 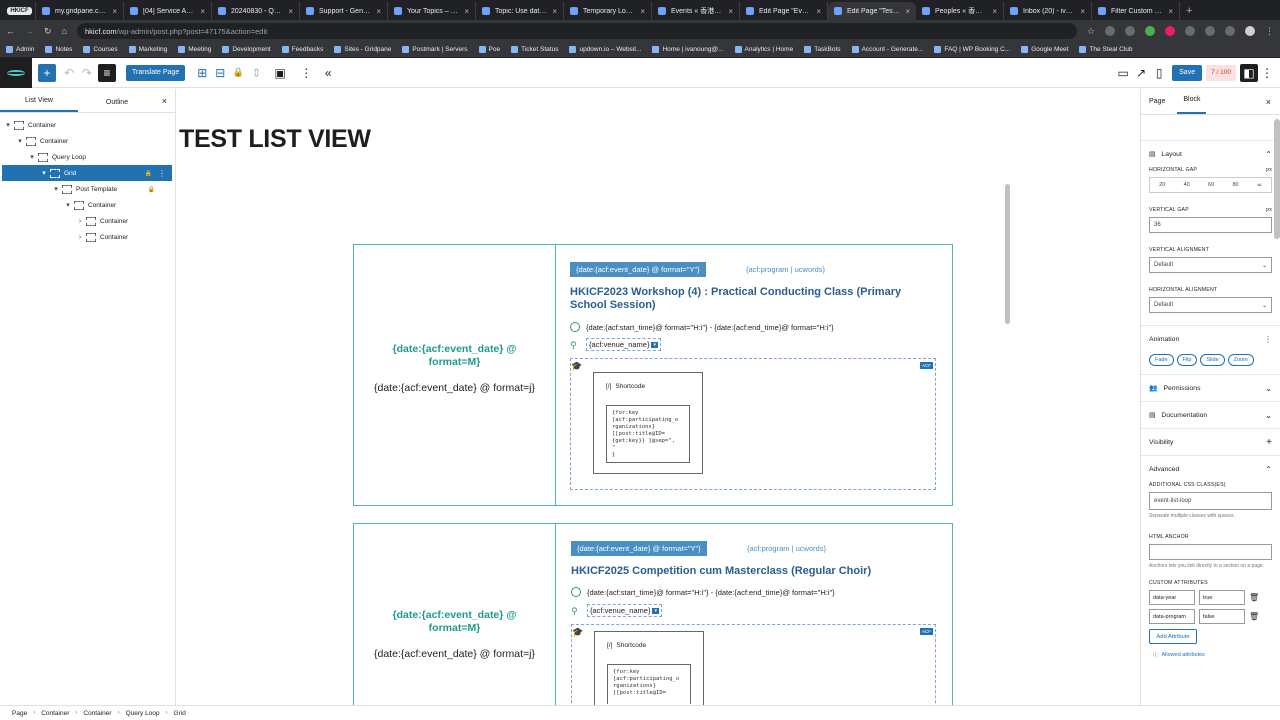 What do you see at coordinates (156, 72) in the screenshot?
I see `translate-page-button: Translate Page` at bounding box center [156, 72].